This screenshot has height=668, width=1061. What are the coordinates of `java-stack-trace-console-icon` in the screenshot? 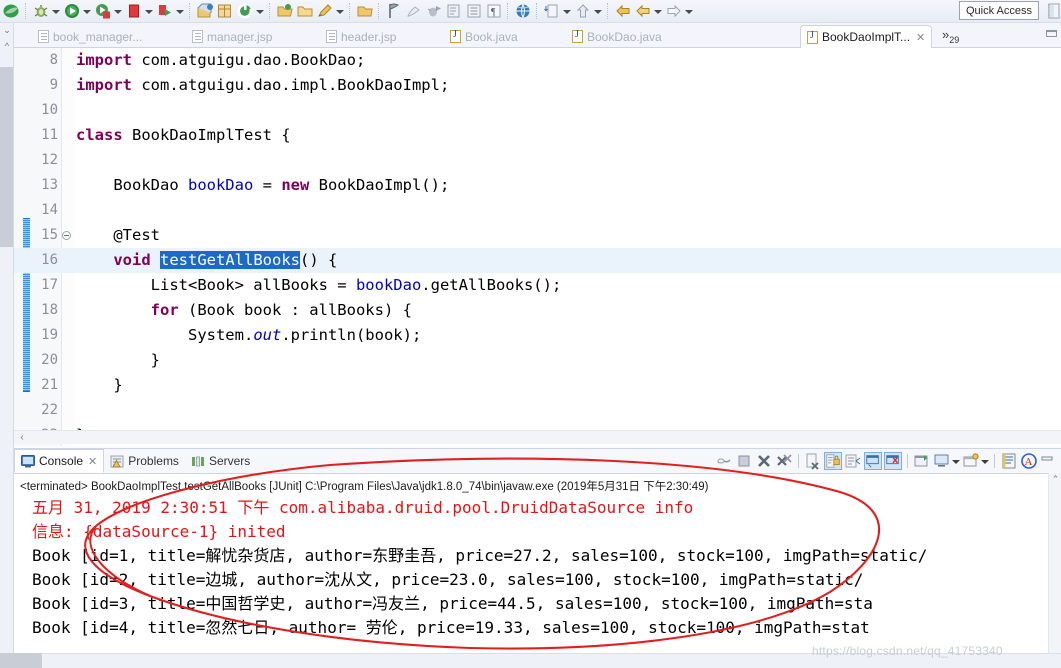 It's located at (1009, 461).